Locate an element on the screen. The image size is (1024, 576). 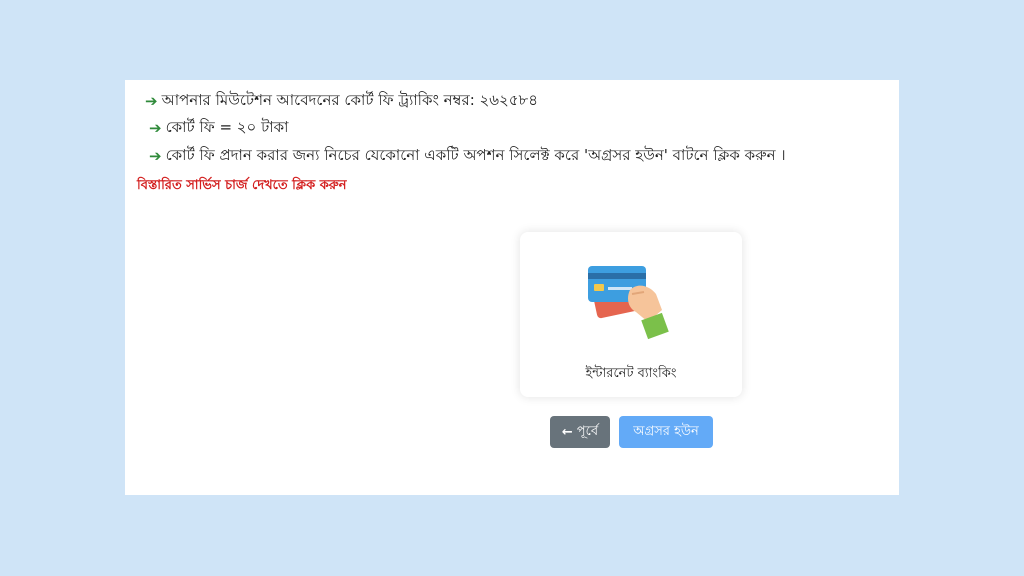
back-button-label: পূর্বে is located at coordinates (587, 431).